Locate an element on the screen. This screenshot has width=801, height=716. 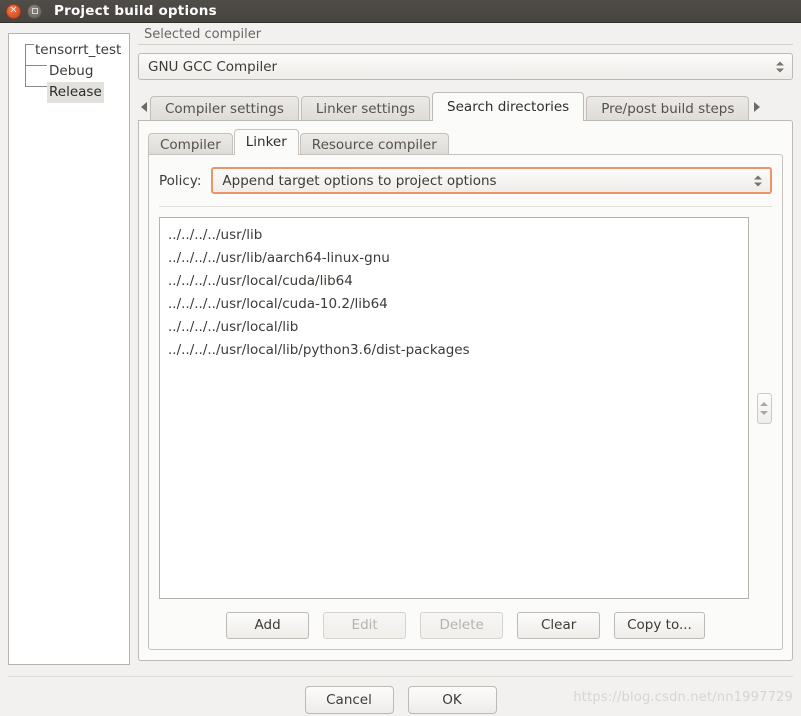
tree-item-project: tensorrt_test is located at coordinates (69, 50).